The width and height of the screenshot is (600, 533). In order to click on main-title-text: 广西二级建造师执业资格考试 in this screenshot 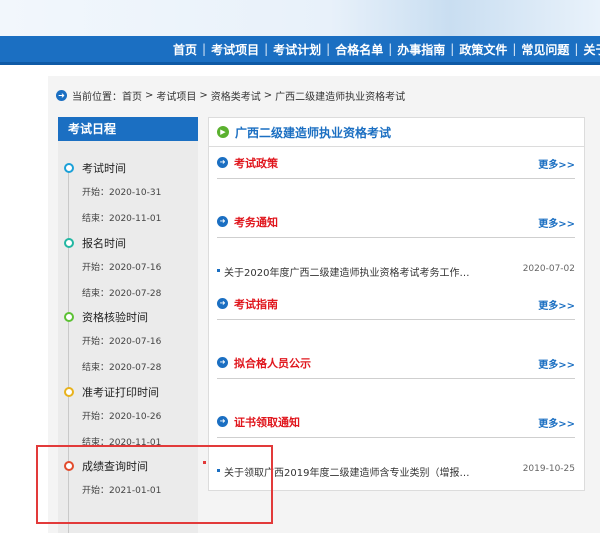, I will do `click(313, 132)`.